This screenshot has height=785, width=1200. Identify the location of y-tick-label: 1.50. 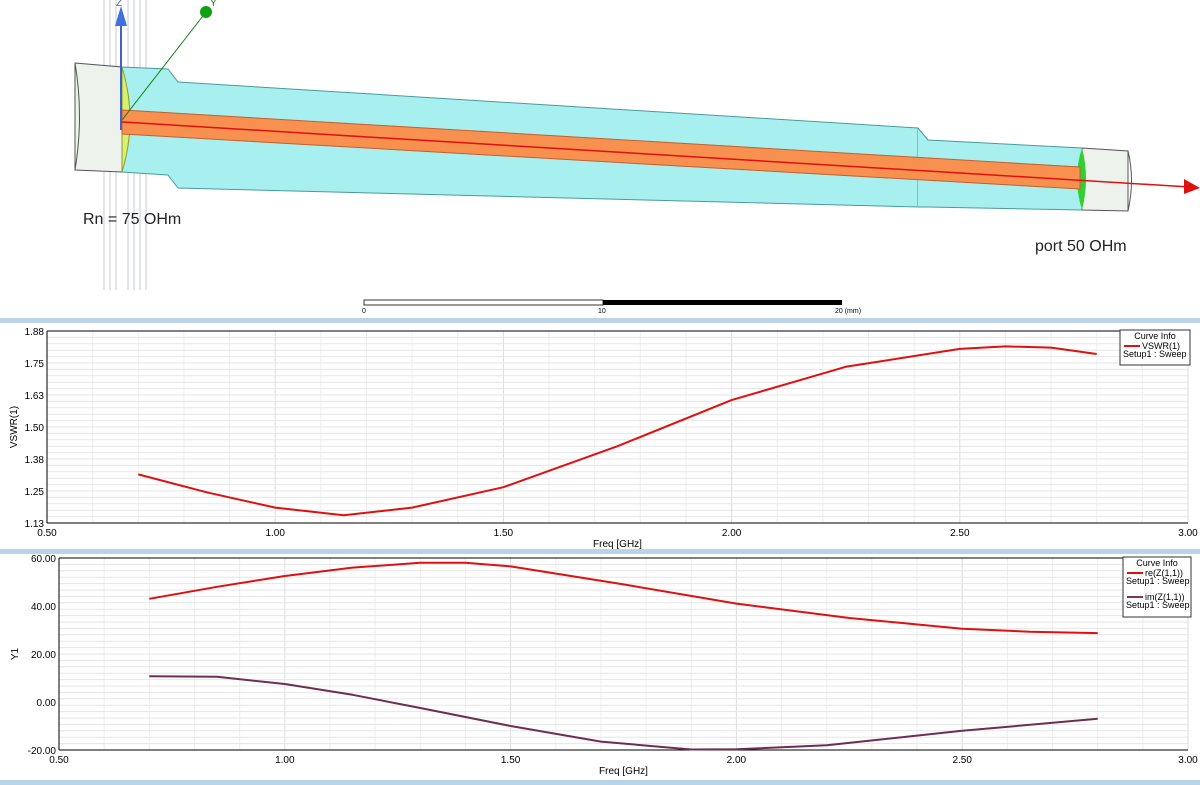
(35, 428).